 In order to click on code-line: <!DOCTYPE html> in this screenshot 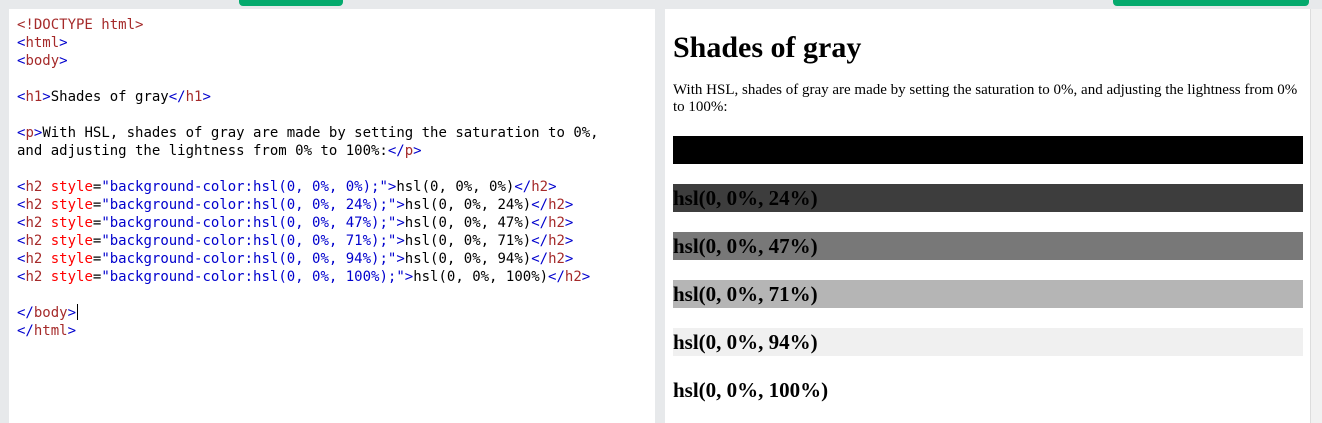, I will do `click(308, 25)`.